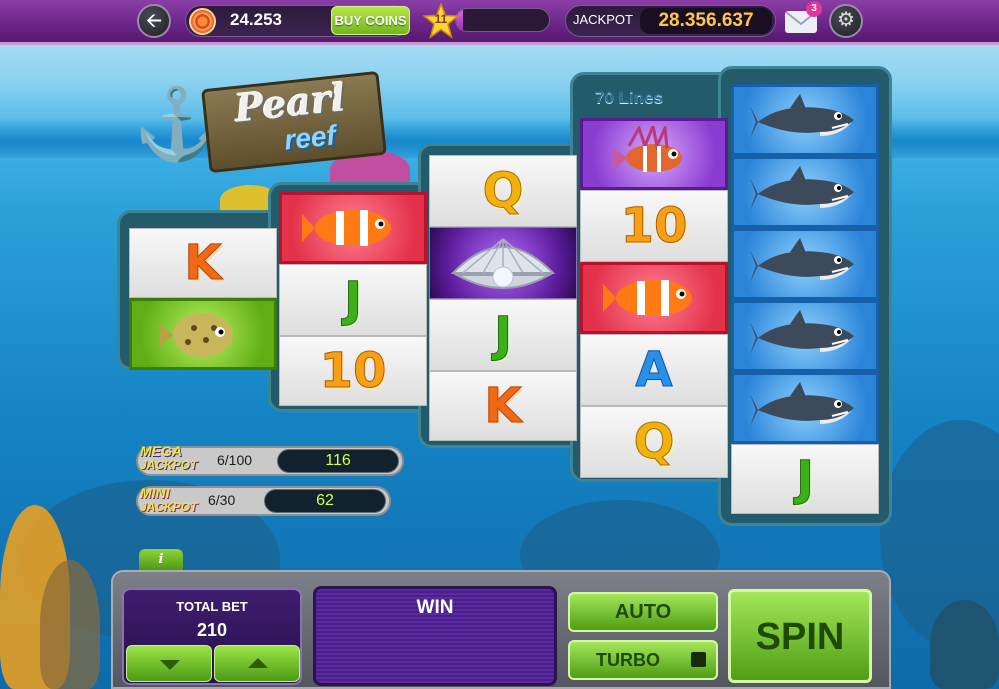 The height and width of the screenshot is (689, 999). I want to click on mini-jackpot-logo-line1: MINI, so click(155, 493).